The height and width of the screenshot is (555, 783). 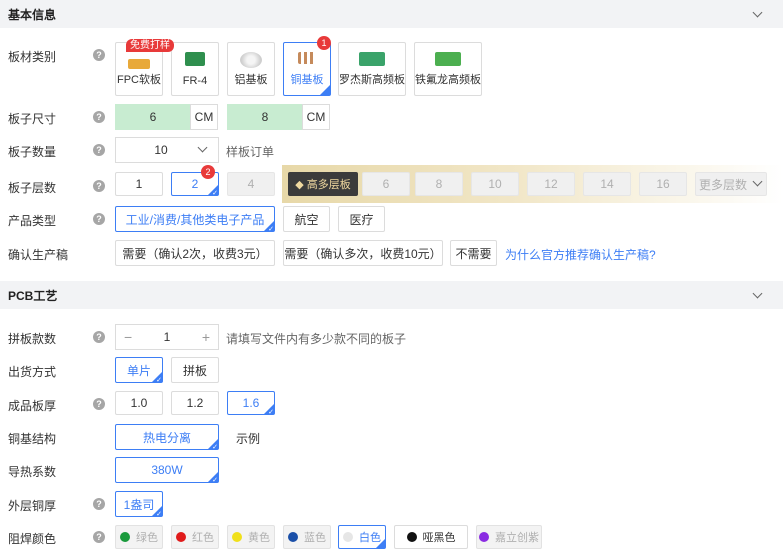 I want to click on solder-color-white: 白色, so click(x=362, y=537).